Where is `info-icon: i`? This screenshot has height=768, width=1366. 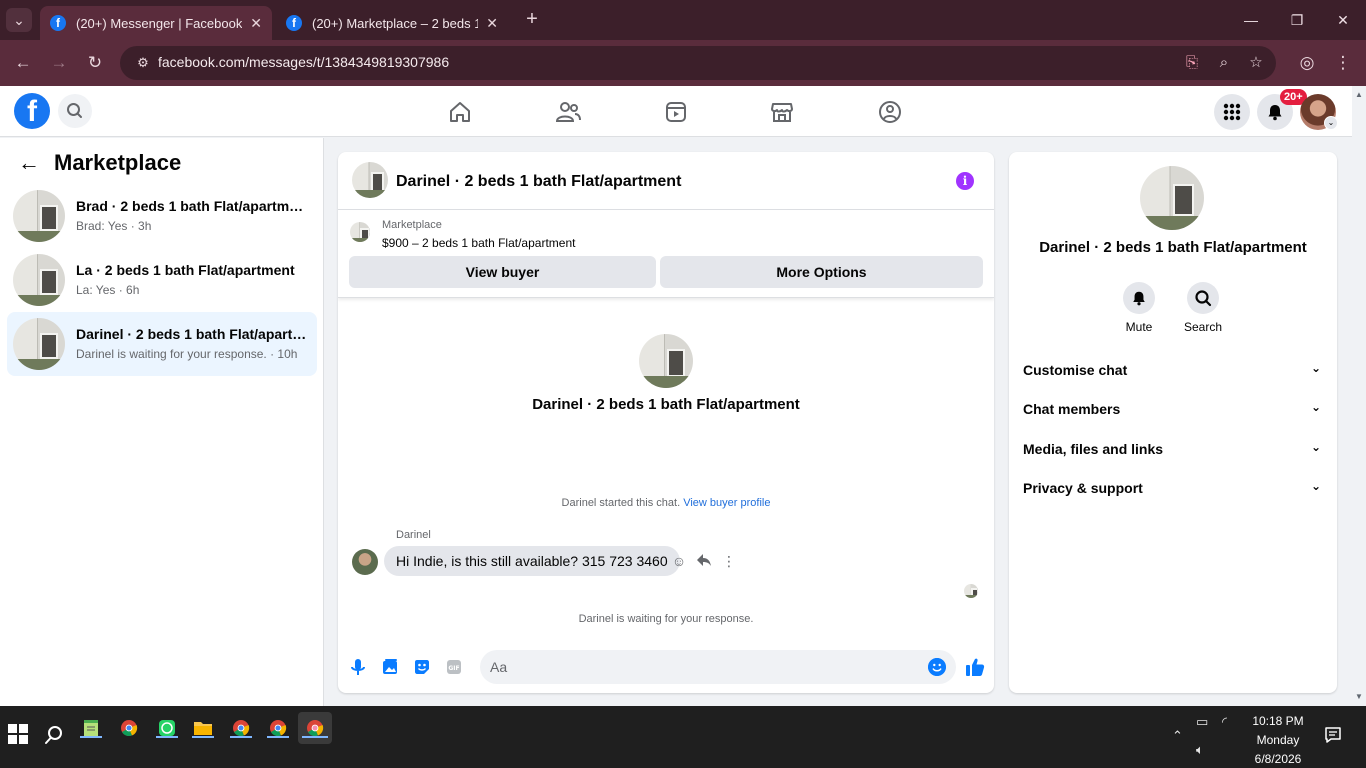 info-icon: i is located at coordinates (965, 181).